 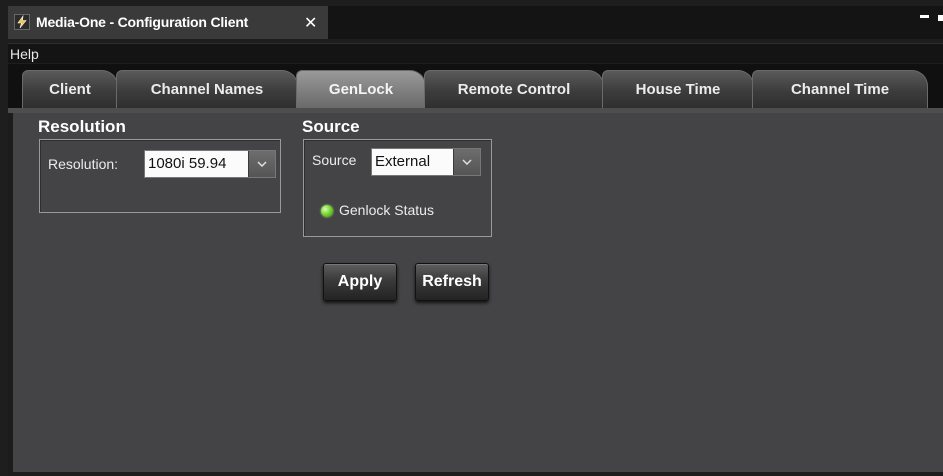 I want to click on window-title-tab: Media-One - Configuration Client ✕, so click(x=168, y=22).